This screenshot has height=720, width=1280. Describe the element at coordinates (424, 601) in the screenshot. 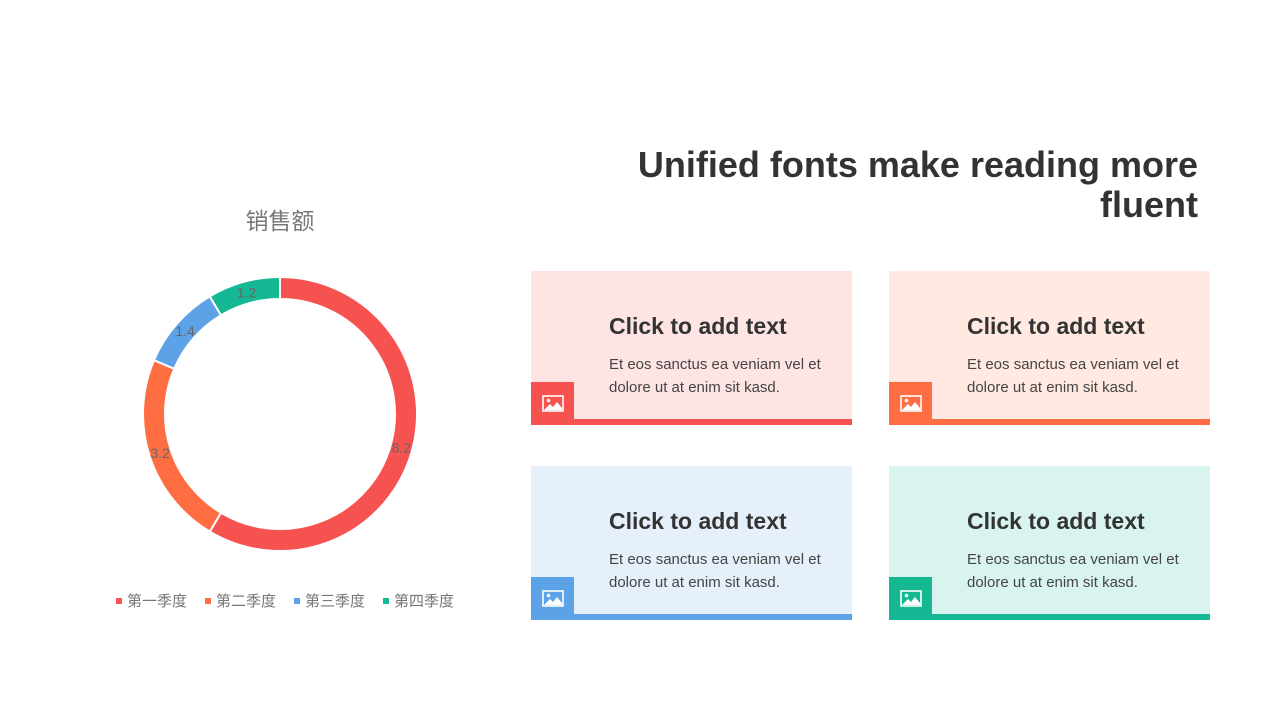

I see `legend-label-q4: 第四季度` at that location.